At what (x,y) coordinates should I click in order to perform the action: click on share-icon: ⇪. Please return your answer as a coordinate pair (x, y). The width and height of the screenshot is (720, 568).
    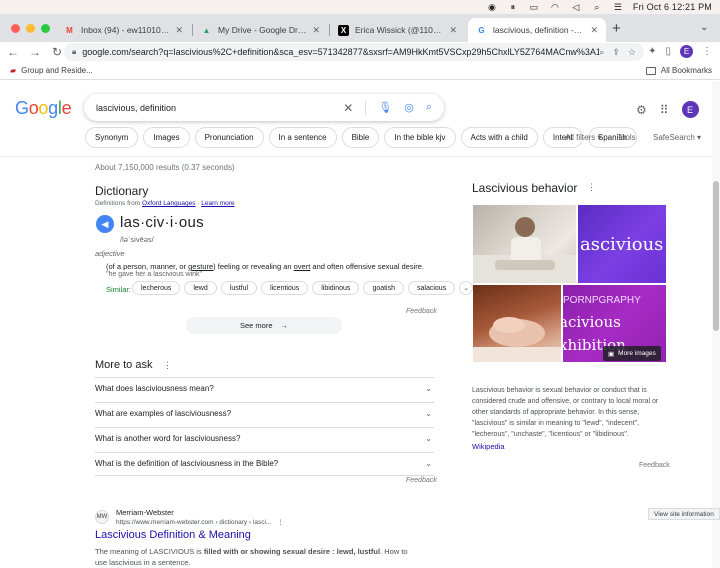
    Looking at the image, I should click on (616, 52).